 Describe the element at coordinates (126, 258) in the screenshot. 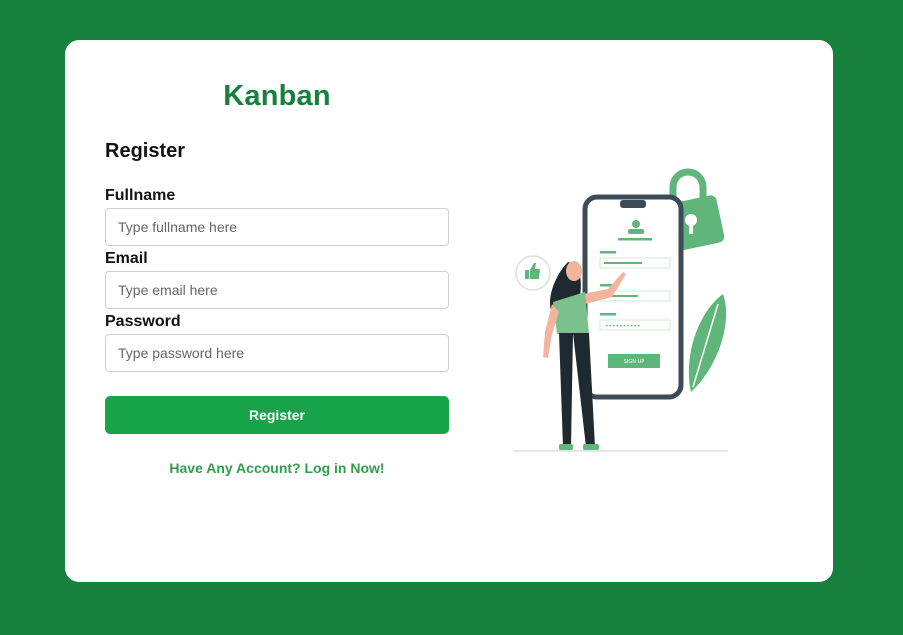

I see `email-label: Email` at that location.